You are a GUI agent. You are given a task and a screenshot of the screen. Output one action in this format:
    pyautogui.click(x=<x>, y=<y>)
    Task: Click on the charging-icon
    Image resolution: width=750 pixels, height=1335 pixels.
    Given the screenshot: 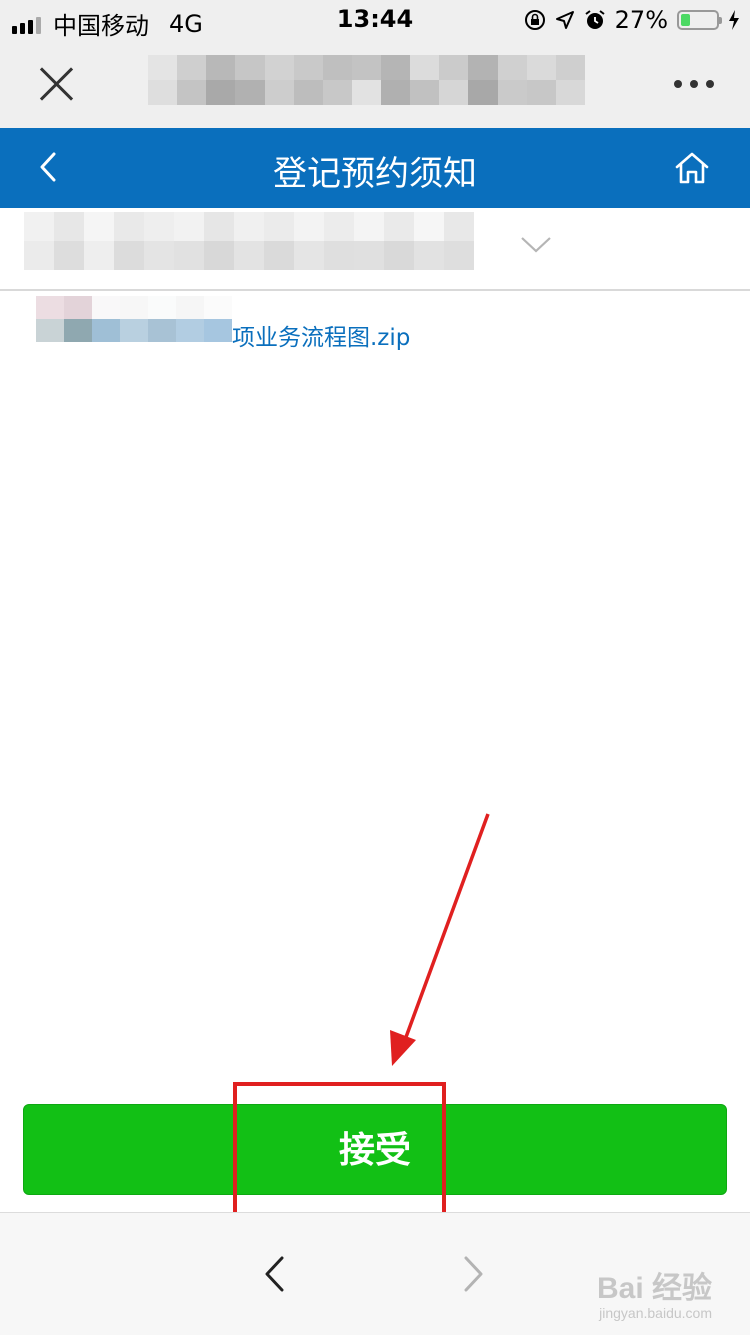 What is the action you would take?
    pyautogui.click(x=734, y=20)
    